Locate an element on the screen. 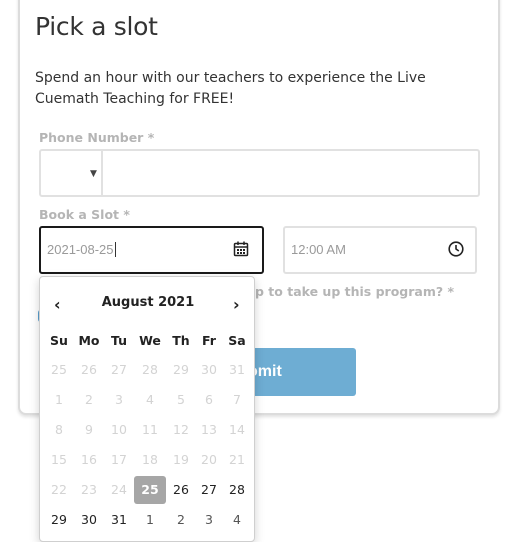 The width and height of the screenshot is (529, 542). clock-icon is located at coordinates (456, 249).